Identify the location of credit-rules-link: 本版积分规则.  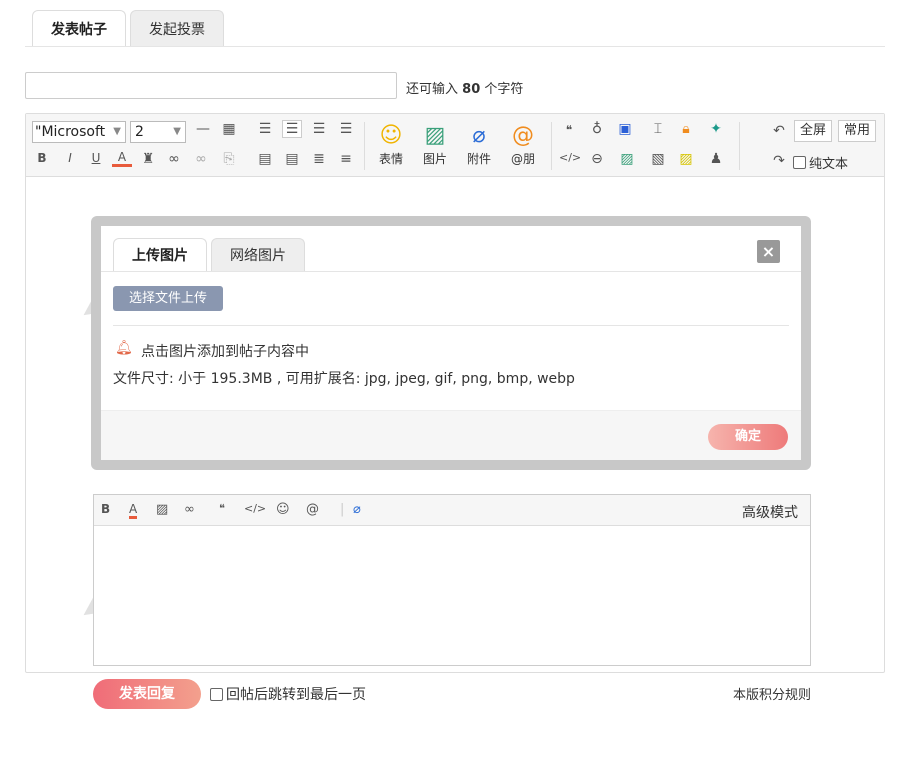
(772, 693).